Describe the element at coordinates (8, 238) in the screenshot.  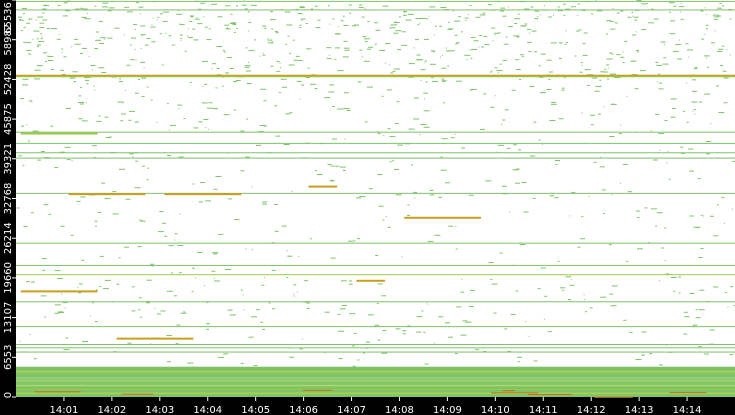
I see `y-tick-label: 26214` at that location.